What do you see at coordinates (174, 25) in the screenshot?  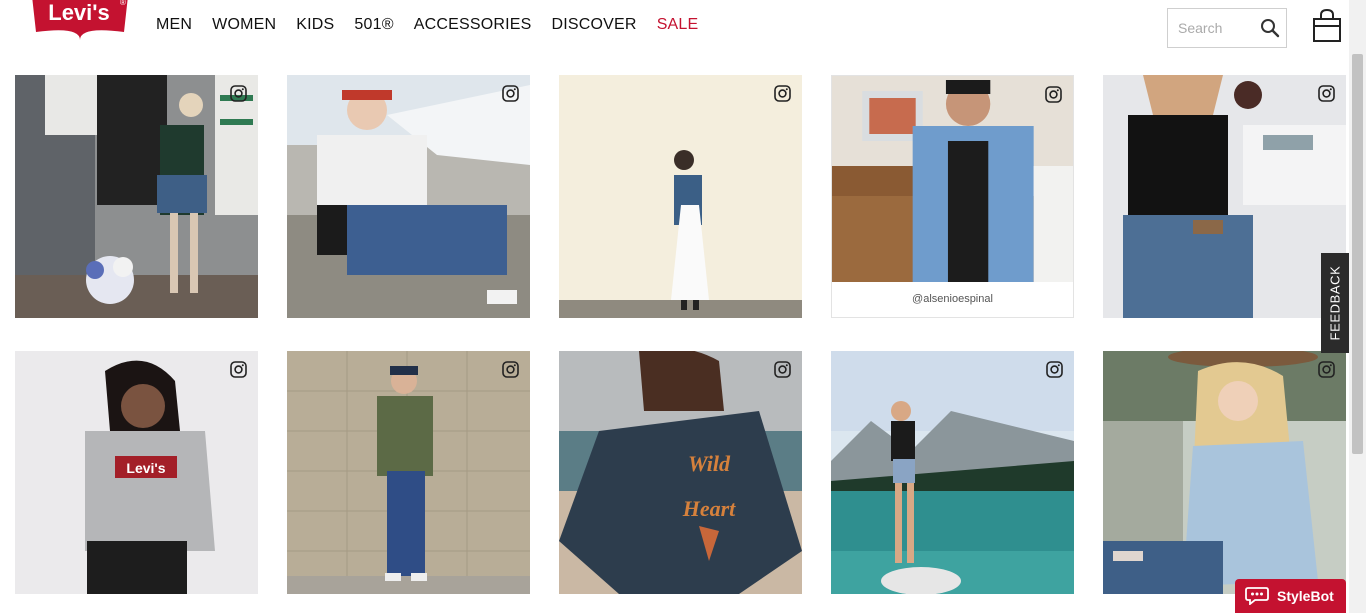 I see `nav-item-men: MEN` at bounding box center [174, 25].